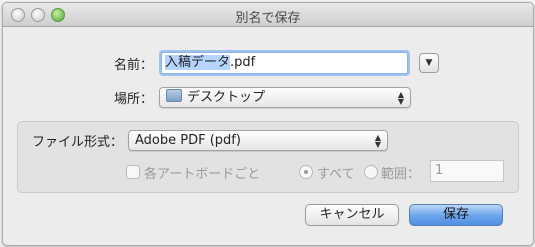  What do you see at coordinates (284, 63) in the screenshot?
I see `filename-input: 入稿データ.pdf` at bounding box center [284, 63].